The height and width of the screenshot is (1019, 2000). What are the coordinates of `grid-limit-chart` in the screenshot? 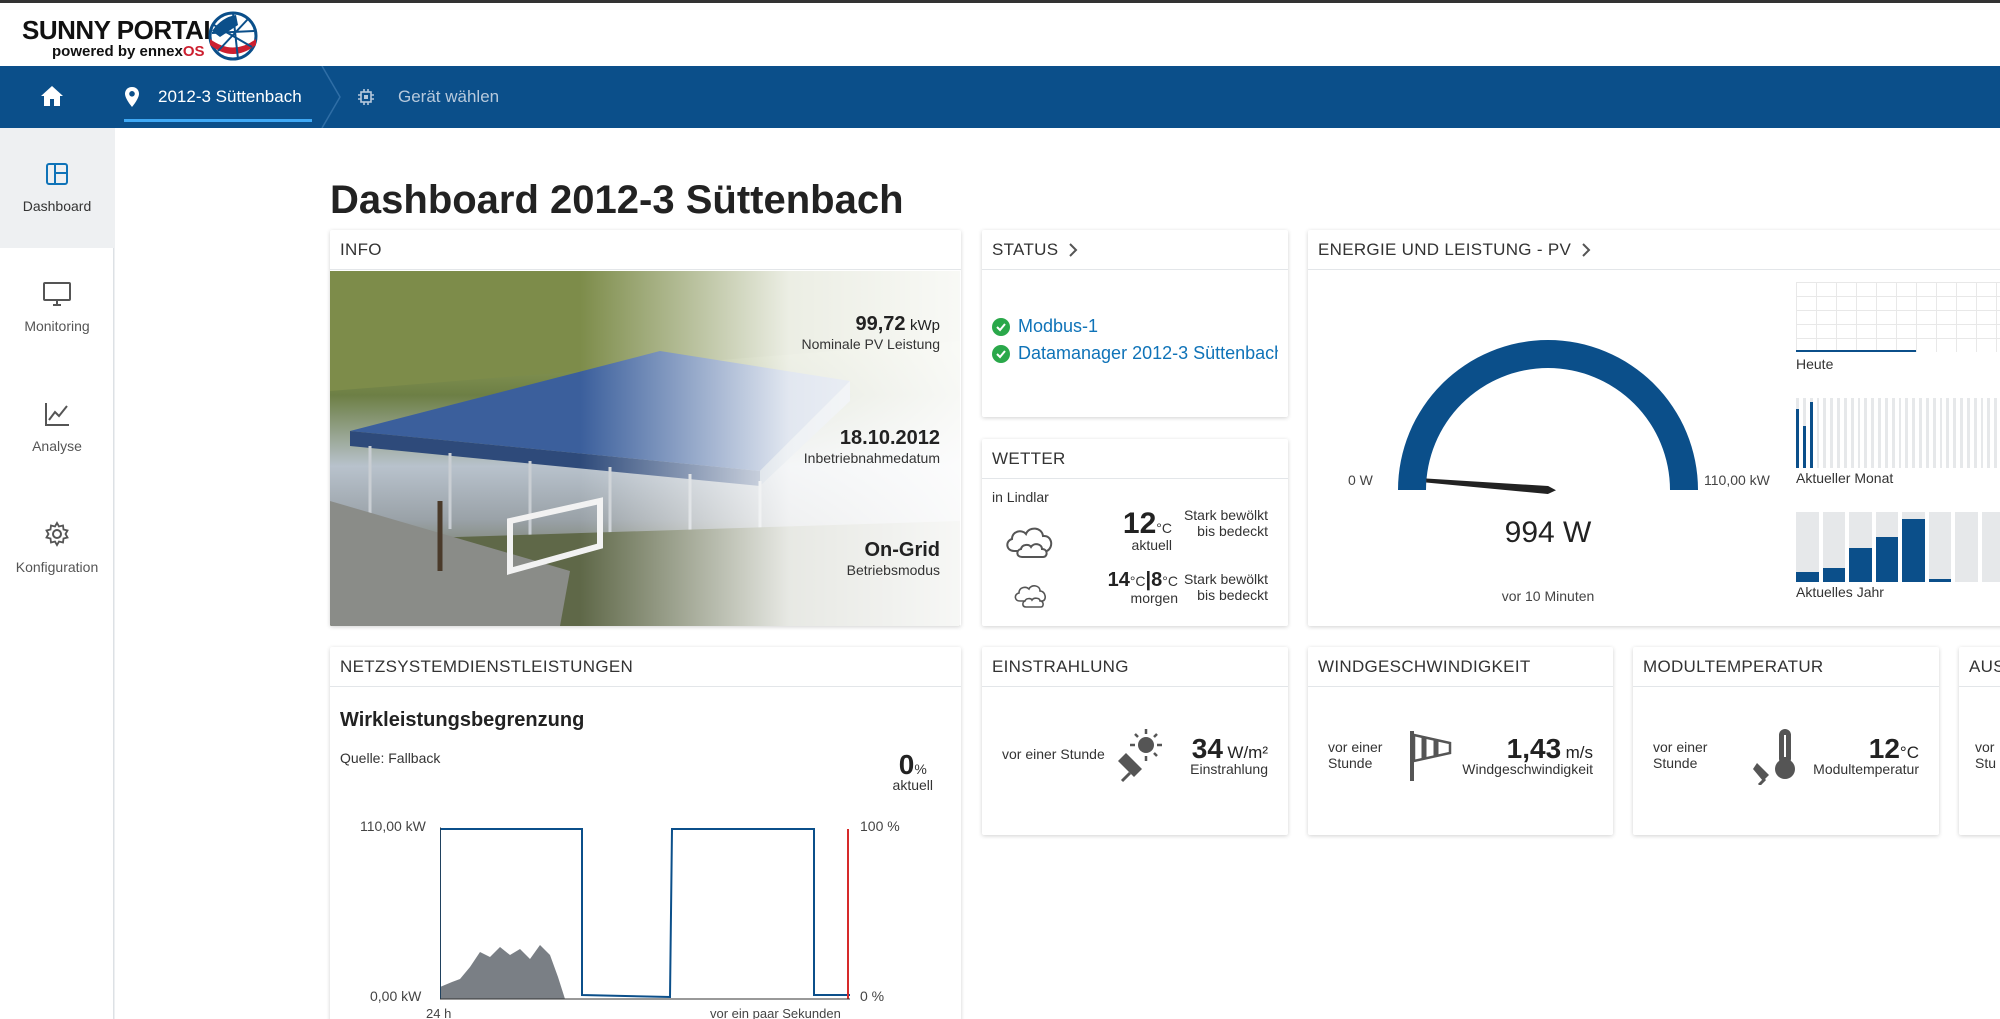 It's located at (645, 917).